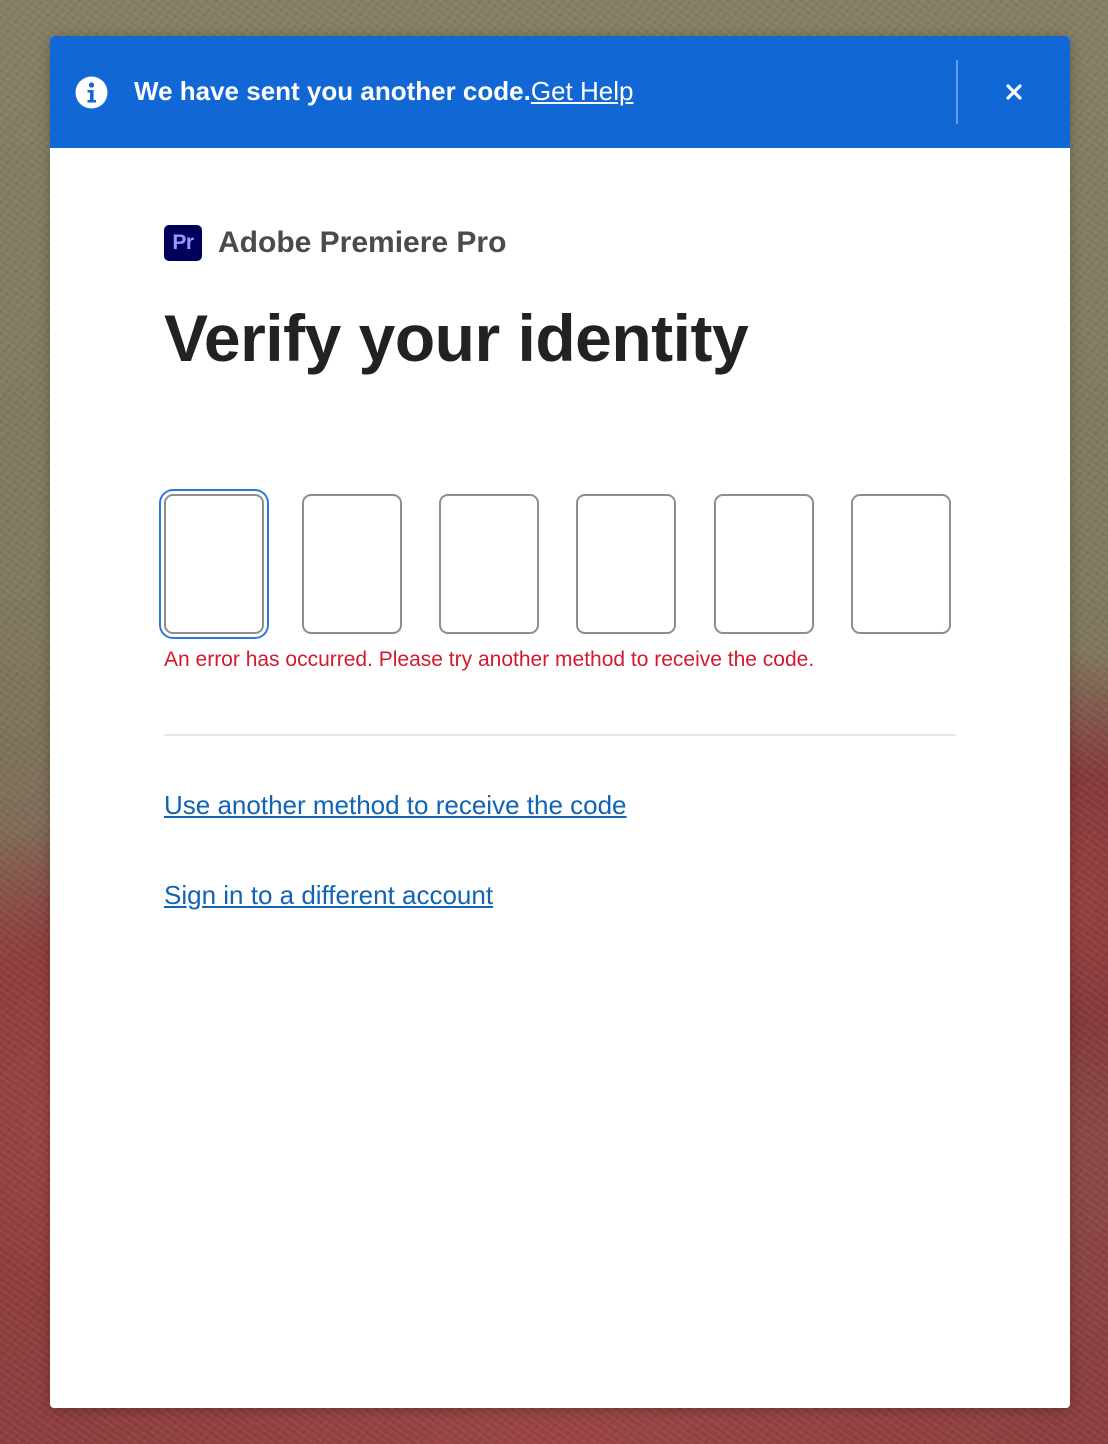 The image size is (1108, 1444). What do you see at coordinates (328, 895) in the screenshot?
I see `sign-in-different-account-link: Sign in to a different account` at bounding box center [328, 895].